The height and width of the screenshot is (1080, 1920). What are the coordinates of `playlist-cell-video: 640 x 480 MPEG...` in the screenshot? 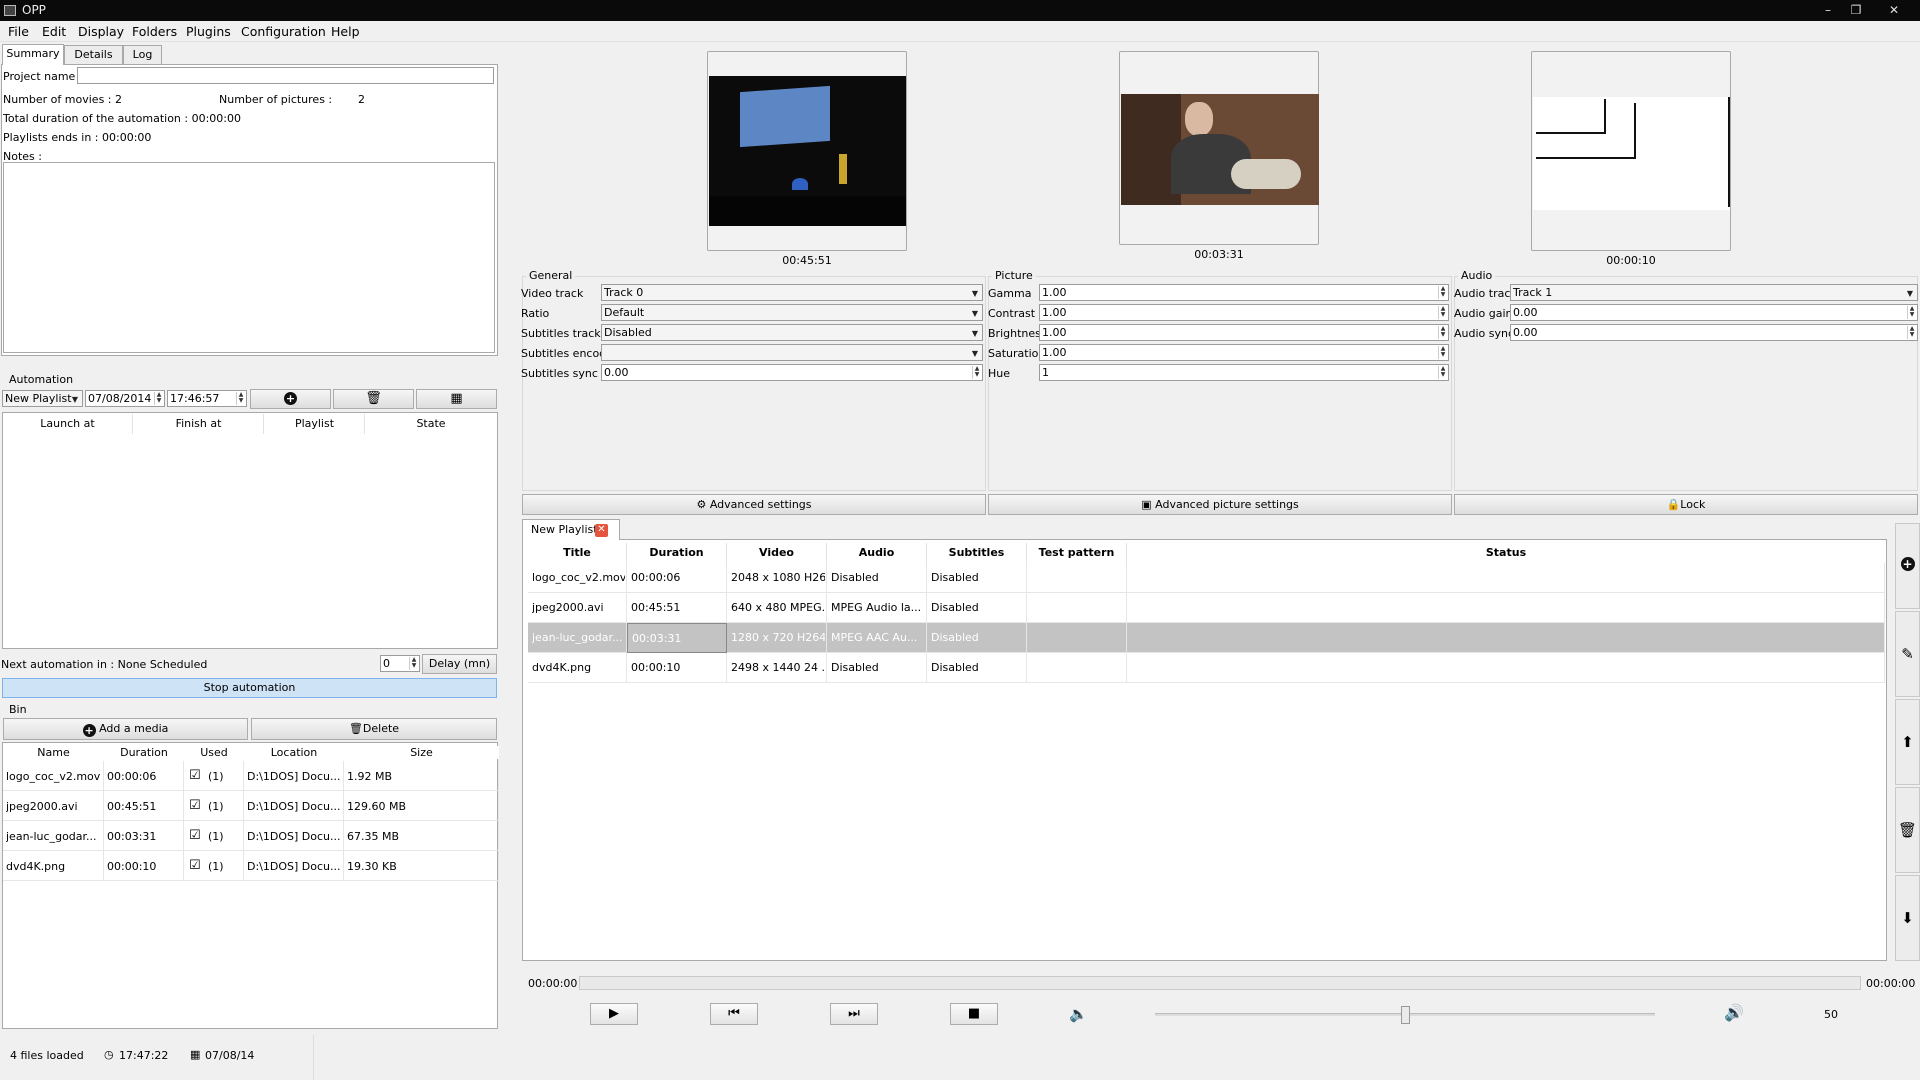 It's located at (777, 608).